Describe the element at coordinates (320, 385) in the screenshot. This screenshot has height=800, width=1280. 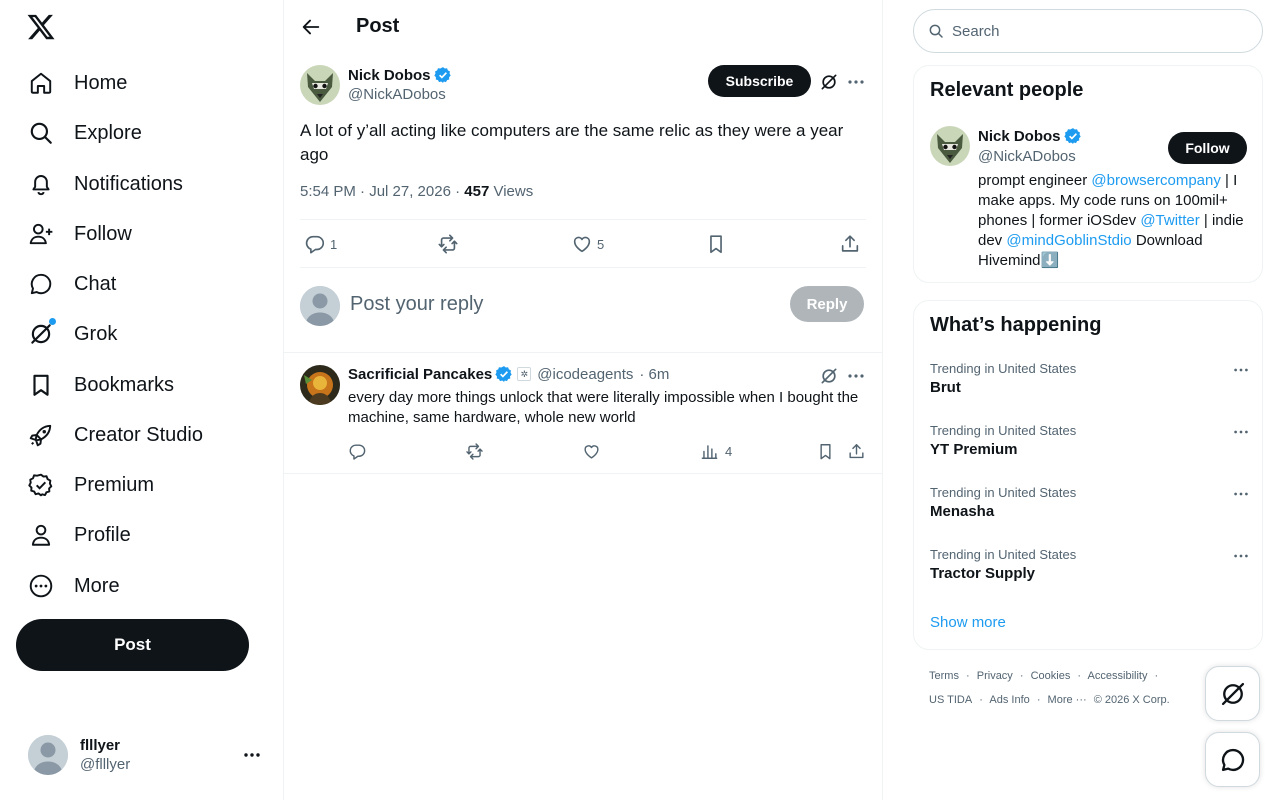
I see `reply-author-avatar` at that location.